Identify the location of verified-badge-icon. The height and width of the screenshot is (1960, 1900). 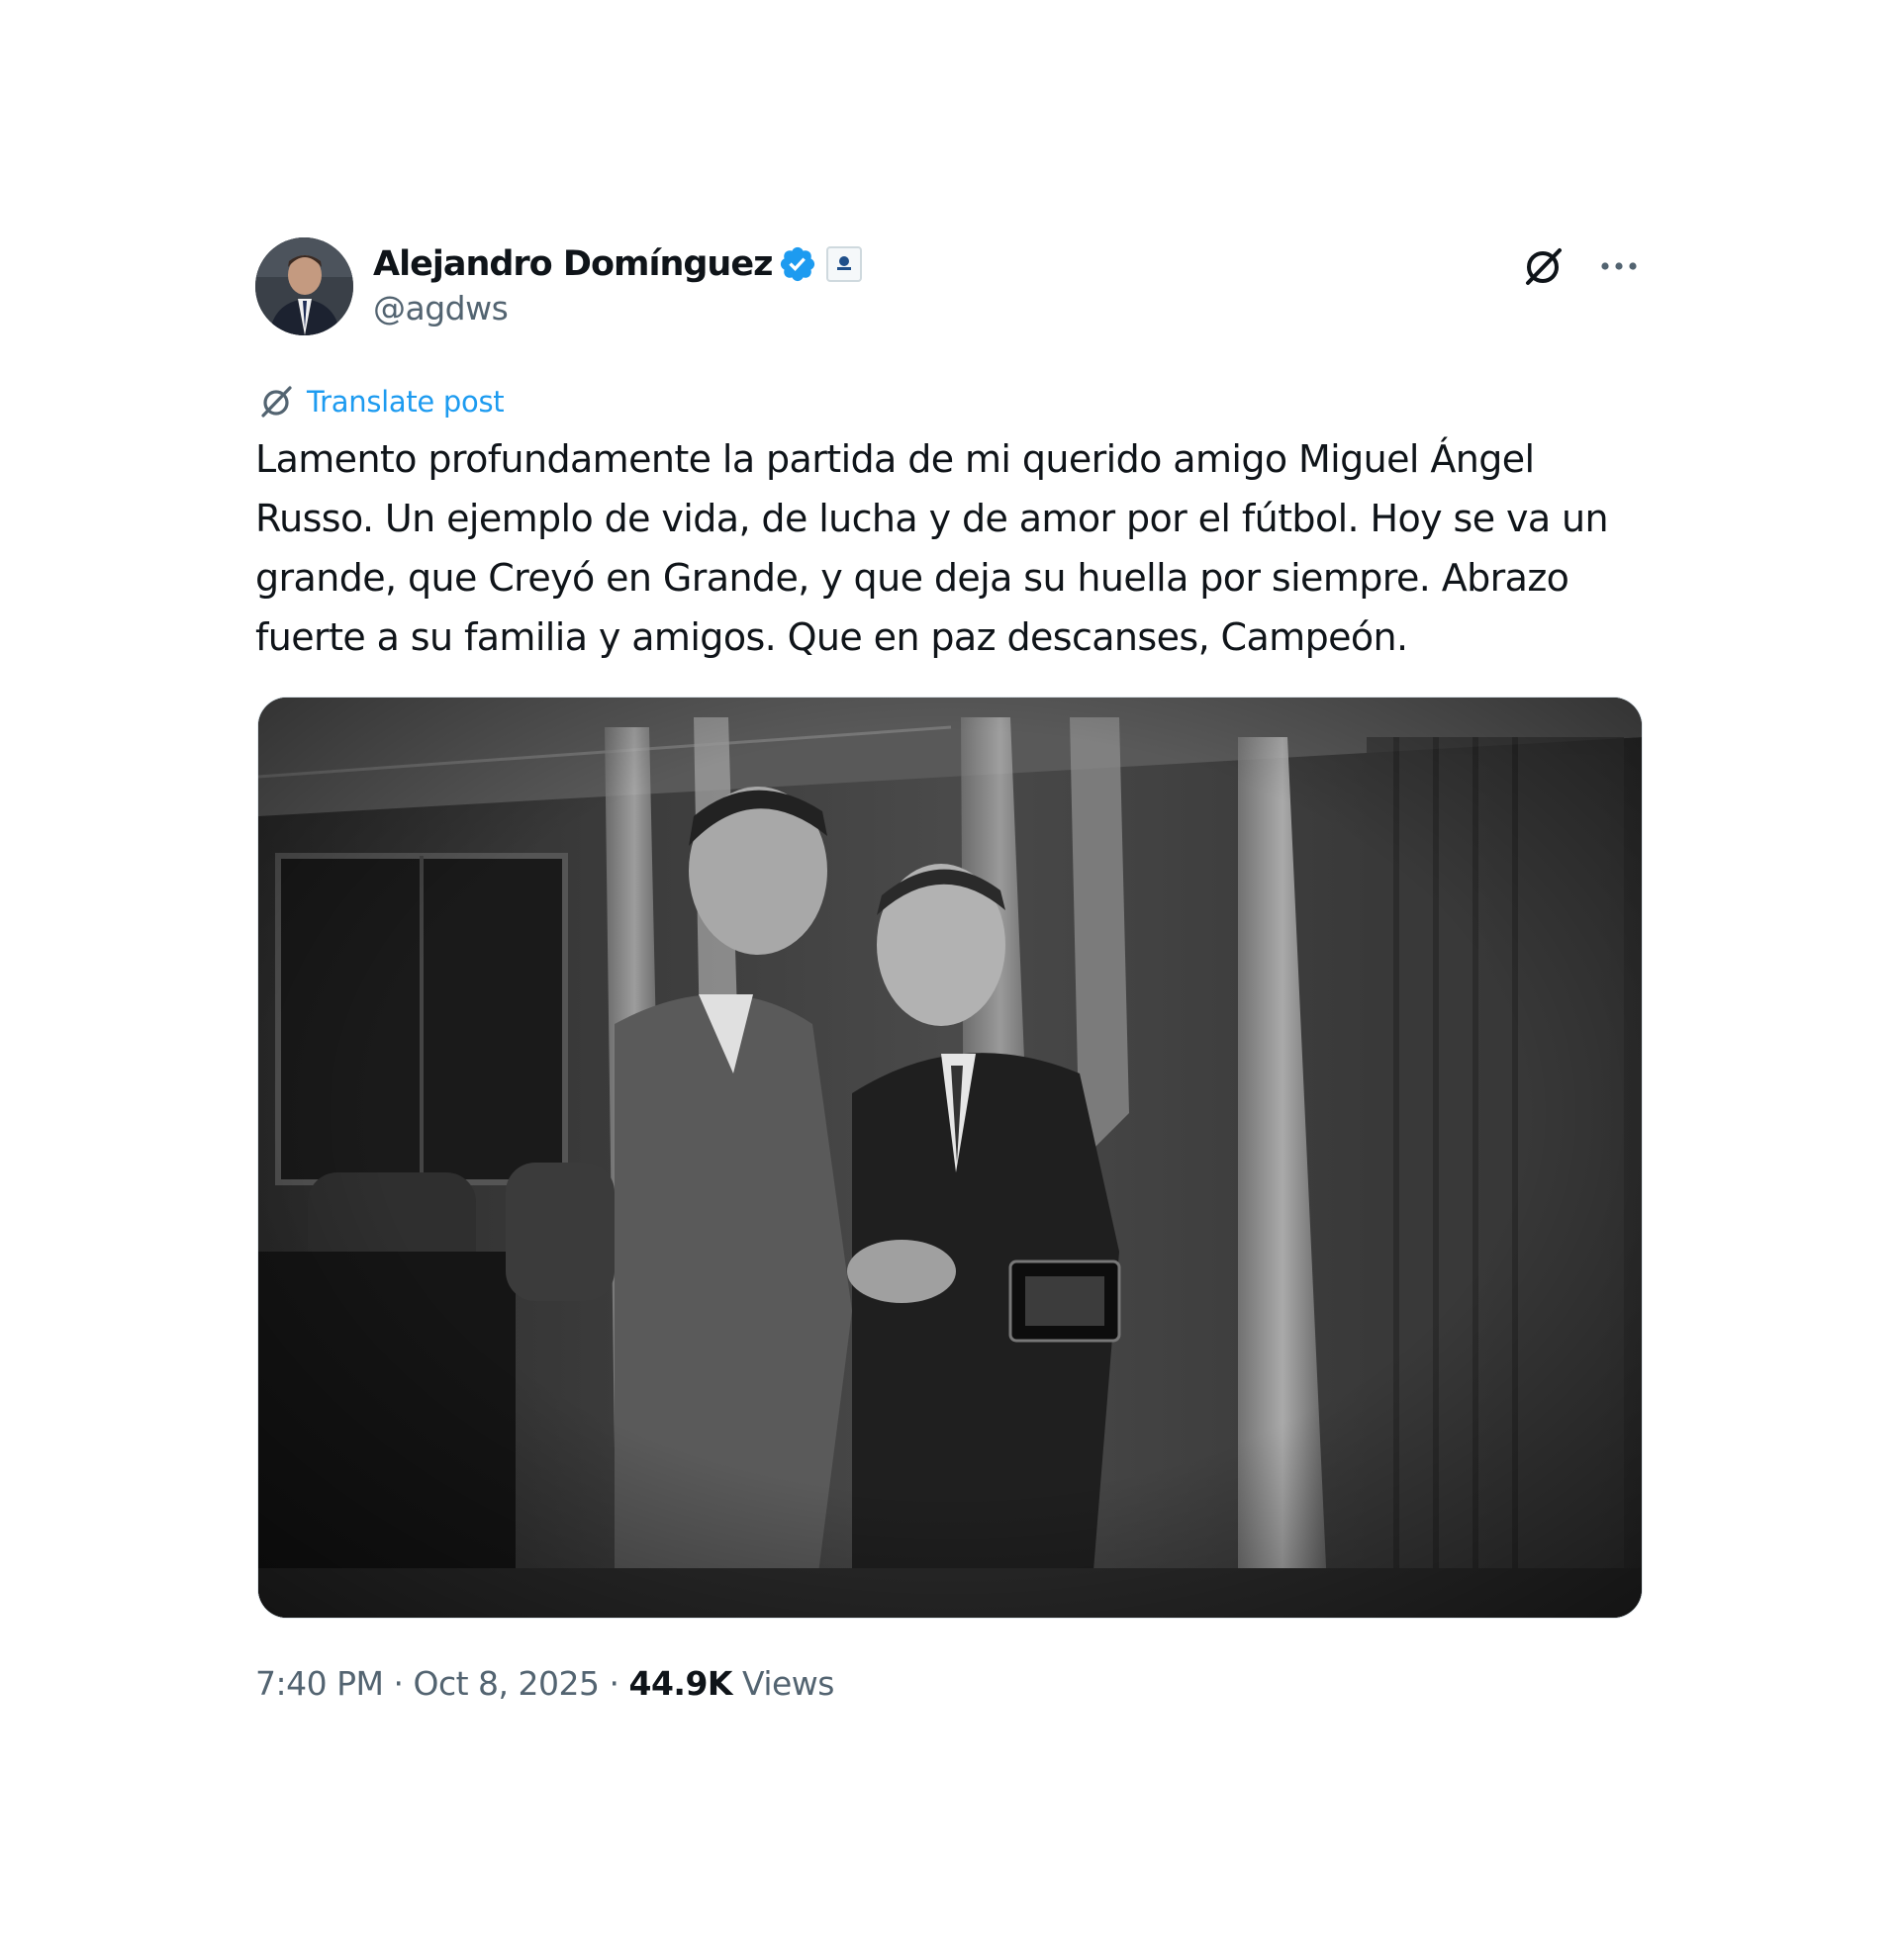
(798, 264).